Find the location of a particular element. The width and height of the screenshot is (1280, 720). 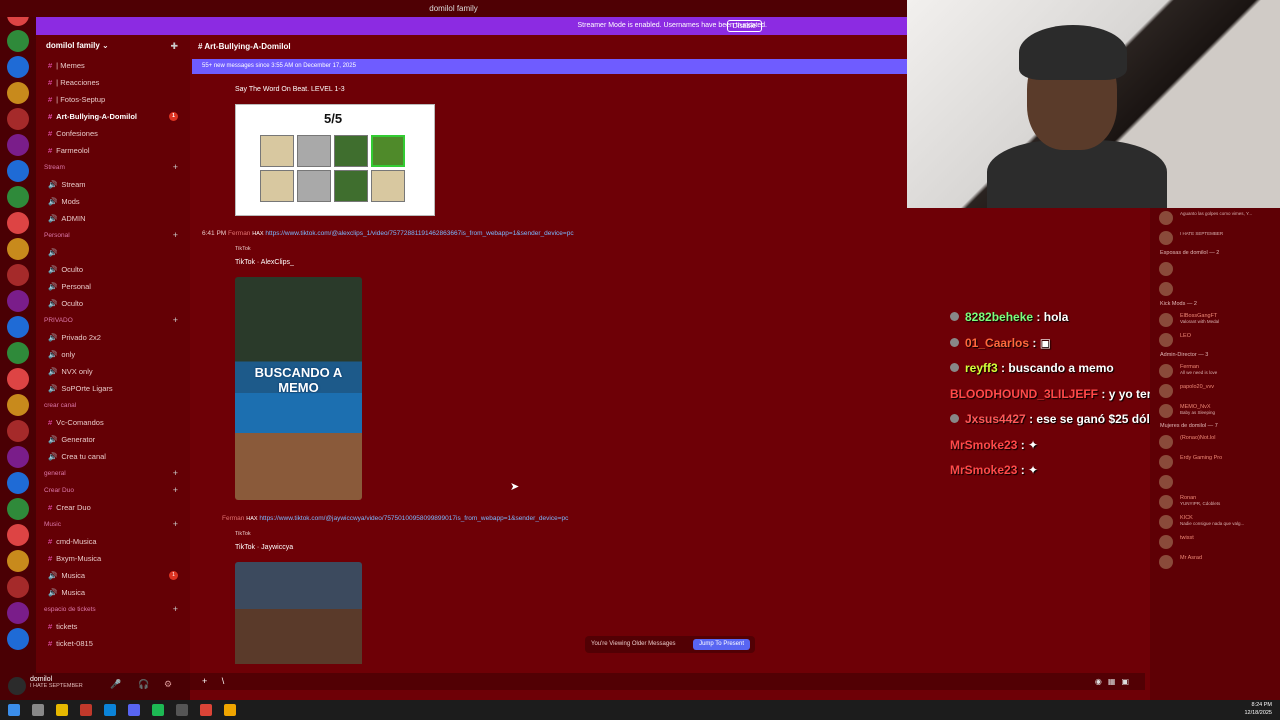

channel-memes: # | Memes is located at coordinates (113, 65).